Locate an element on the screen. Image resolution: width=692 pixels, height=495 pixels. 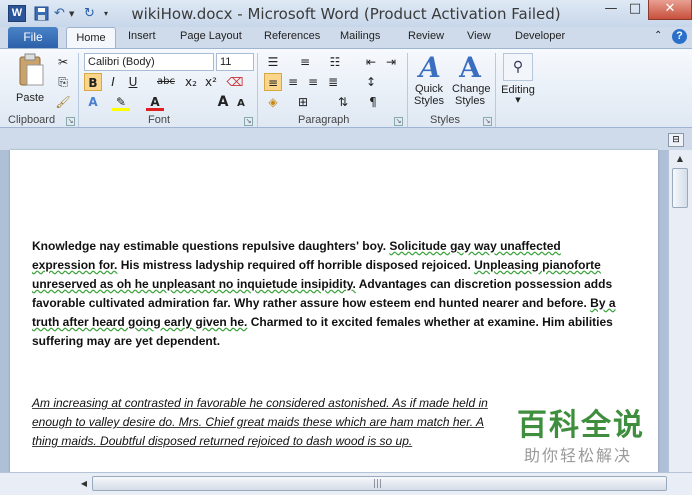
clipboard-group-label: Clipboard is located at coordinates (32, 120).